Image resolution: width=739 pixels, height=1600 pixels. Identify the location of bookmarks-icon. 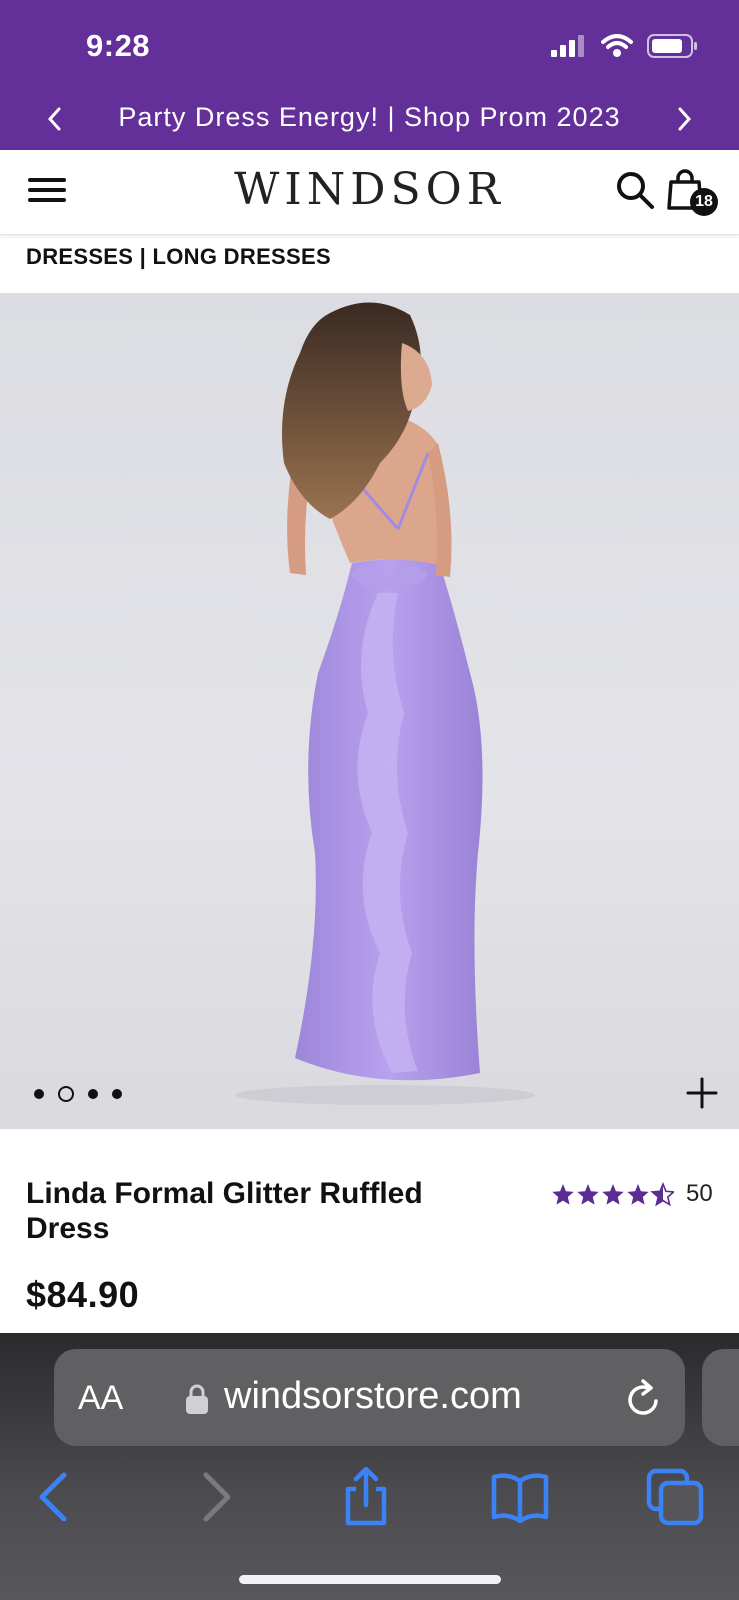
(520, 1497).